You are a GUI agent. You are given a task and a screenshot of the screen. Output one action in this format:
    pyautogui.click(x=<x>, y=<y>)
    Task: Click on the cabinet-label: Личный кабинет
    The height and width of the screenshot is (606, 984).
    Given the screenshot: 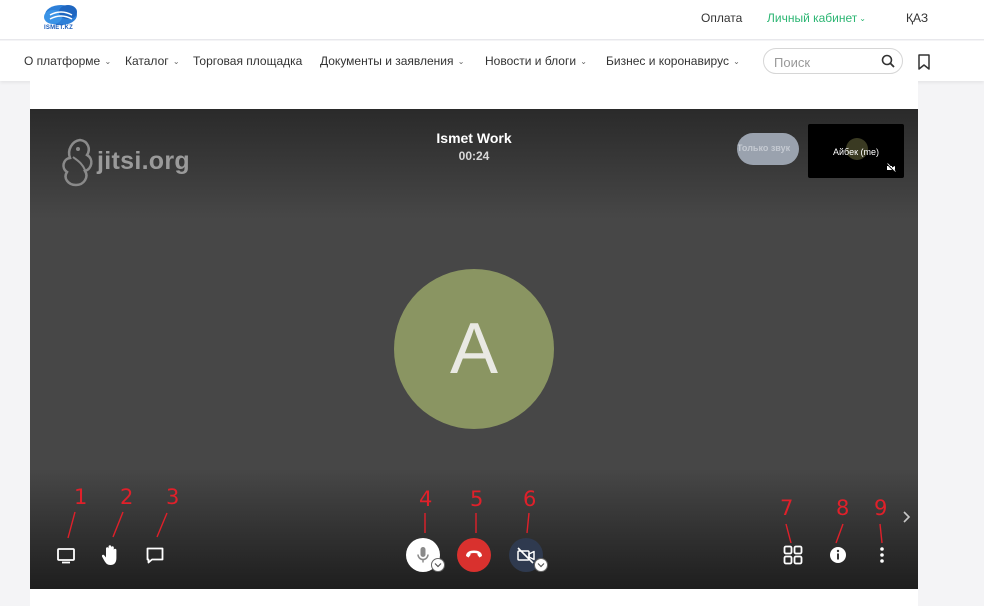 What is the action you would take?
    pyautogui.click(x=812, y=18)
    